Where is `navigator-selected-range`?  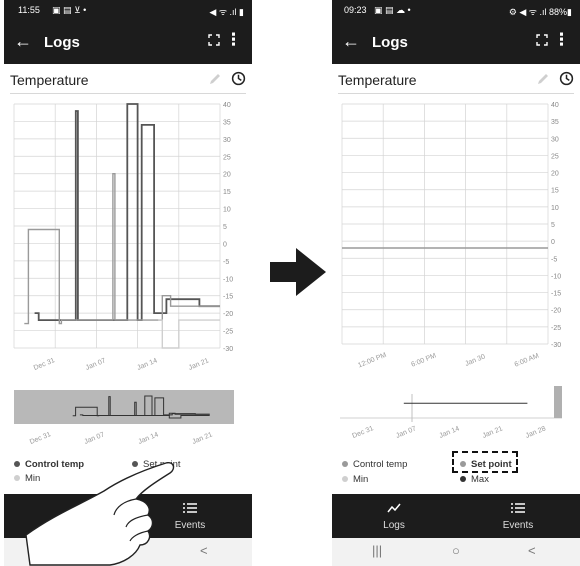 navigator-selected-range is located at coordinates (124, 407).